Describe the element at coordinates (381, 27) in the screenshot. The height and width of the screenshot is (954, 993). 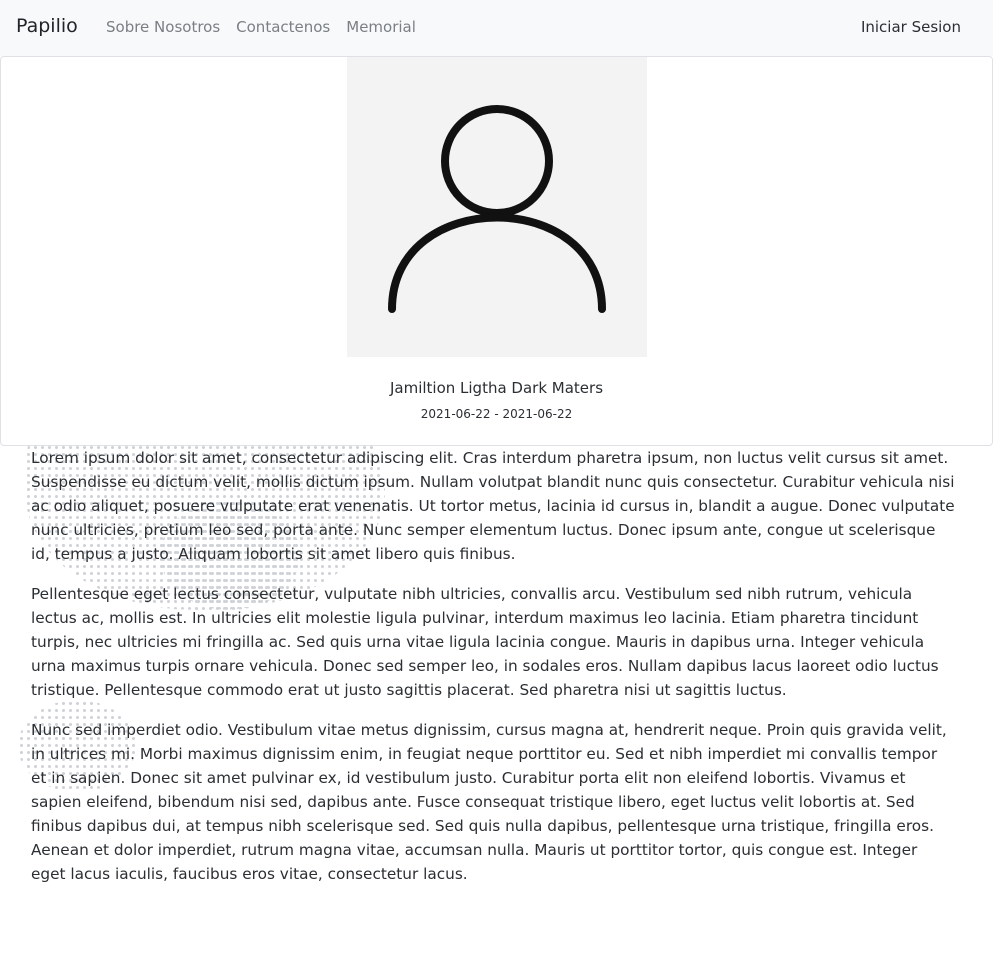
I see `nav-link-memorial: Memorial` at that location.